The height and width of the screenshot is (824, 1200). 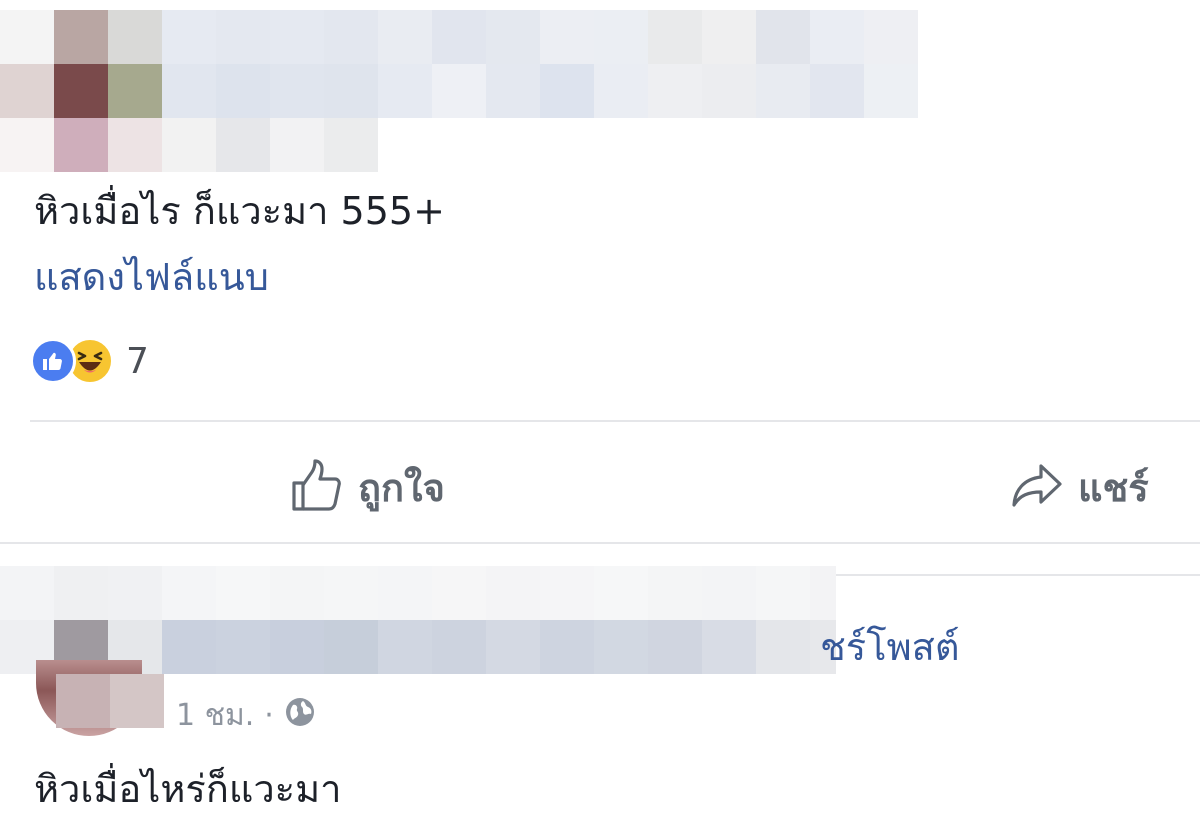 I want to click on like-button: ถูกใจ, so click(x=367, y=487).